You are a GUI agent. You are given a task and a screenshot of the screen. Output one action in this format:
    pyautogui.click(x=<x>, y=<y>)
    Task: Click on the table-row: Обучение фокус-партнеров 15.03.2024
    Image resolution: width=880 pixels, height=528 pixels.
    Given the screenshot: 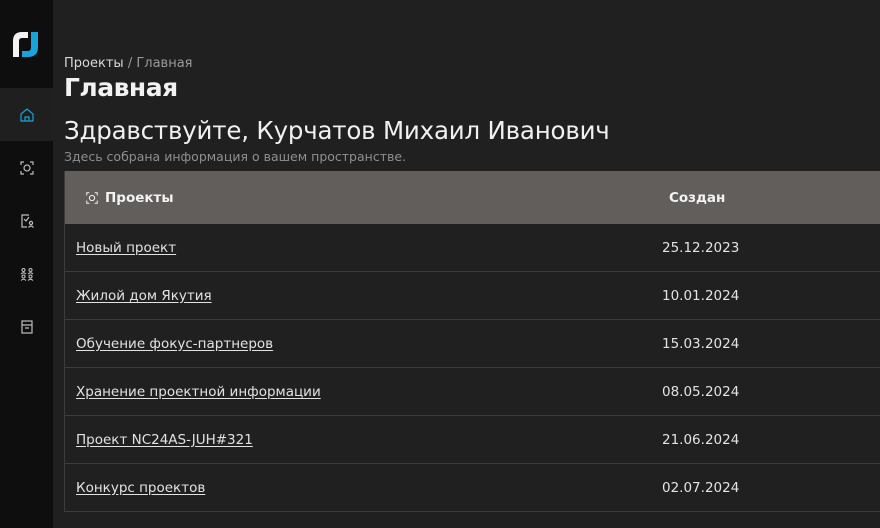 What is the action you would take?
    pyautogui.click(x=472, y=344)
    